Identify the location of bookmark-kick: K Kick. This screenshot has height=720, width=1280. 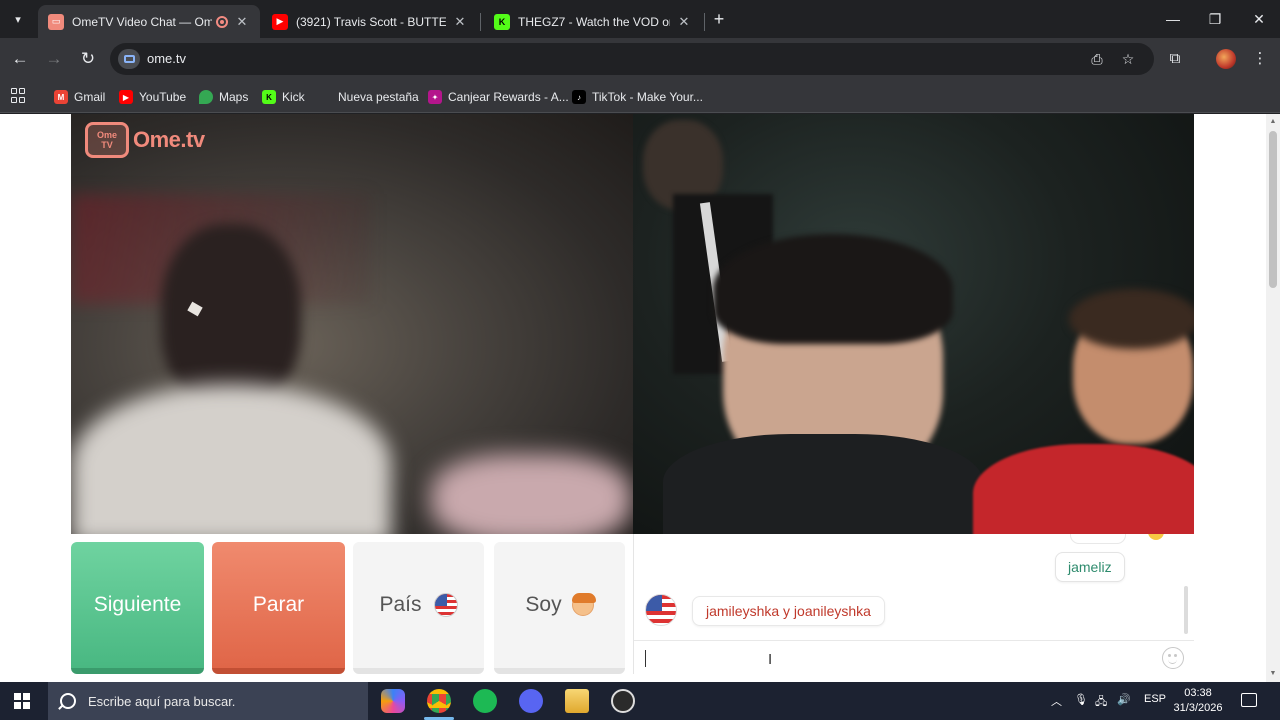
(283, 97).